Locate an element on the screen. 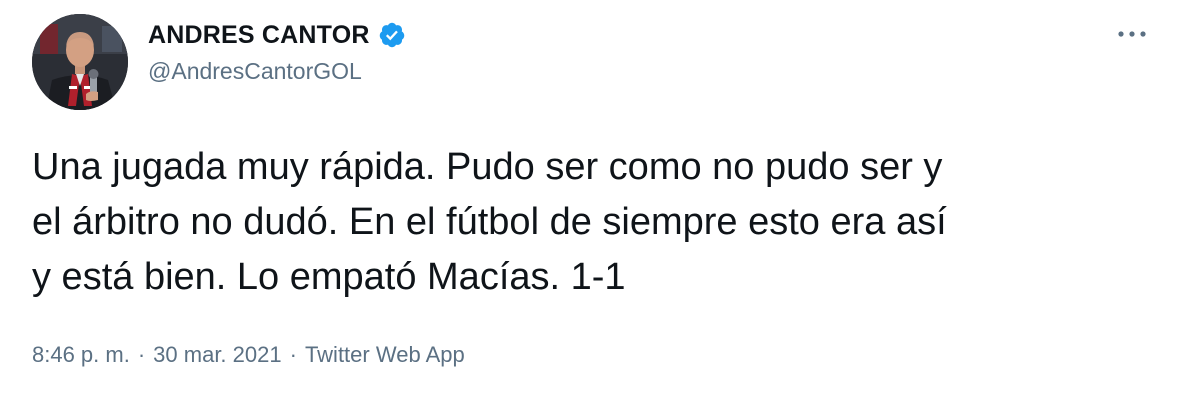 The width and height of the screenshot is (1200, 408). avatar is located at coordinates (80, 62).